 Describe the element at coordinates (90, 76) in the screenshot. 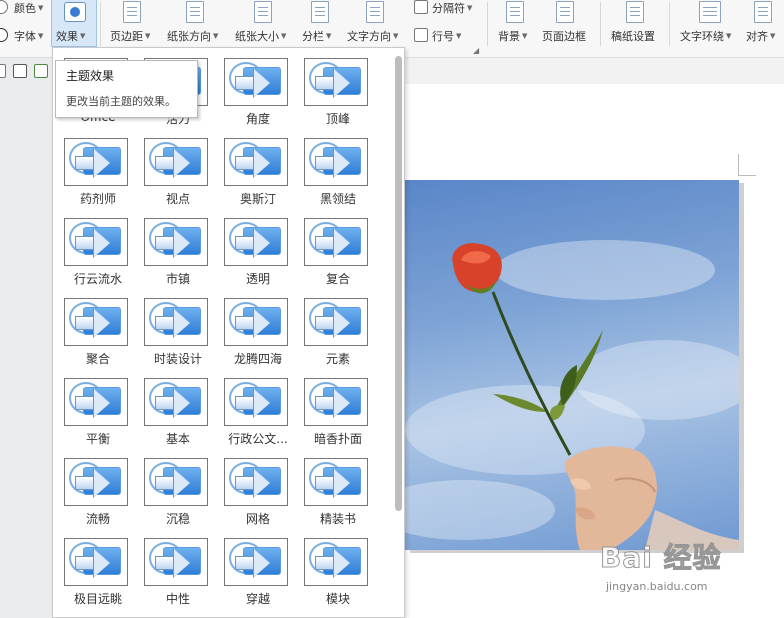

I see `tooltip-title: 主题效果` at that location.